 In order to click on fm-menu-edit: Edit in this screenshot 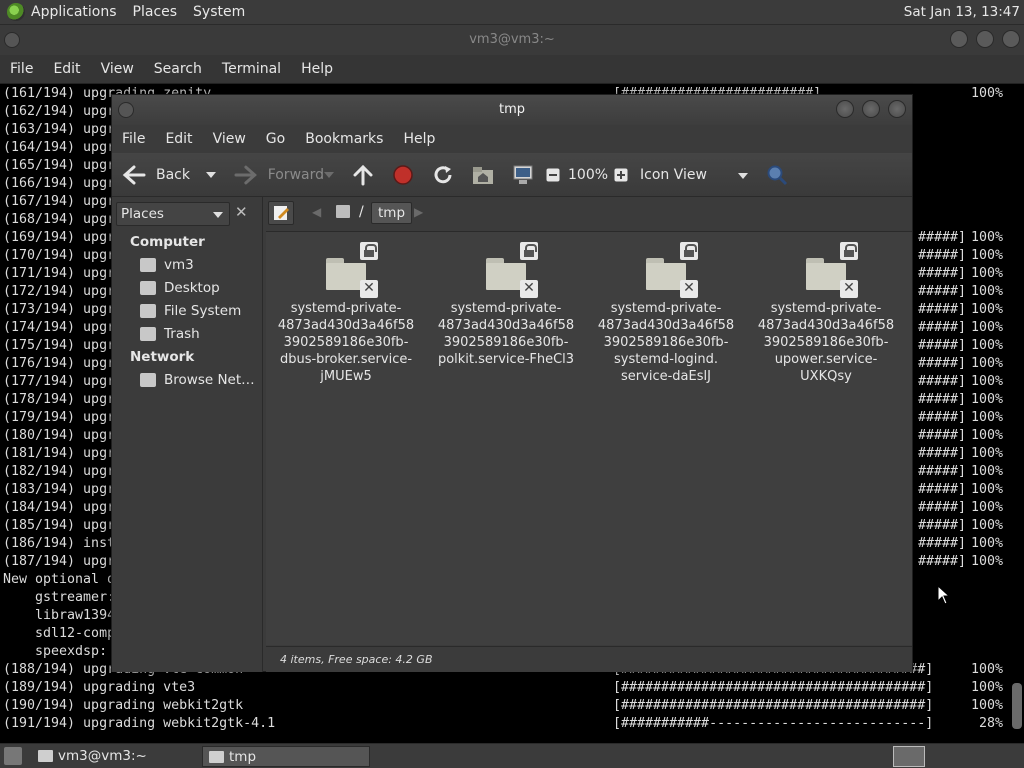, I will do `click(178, 139)`.